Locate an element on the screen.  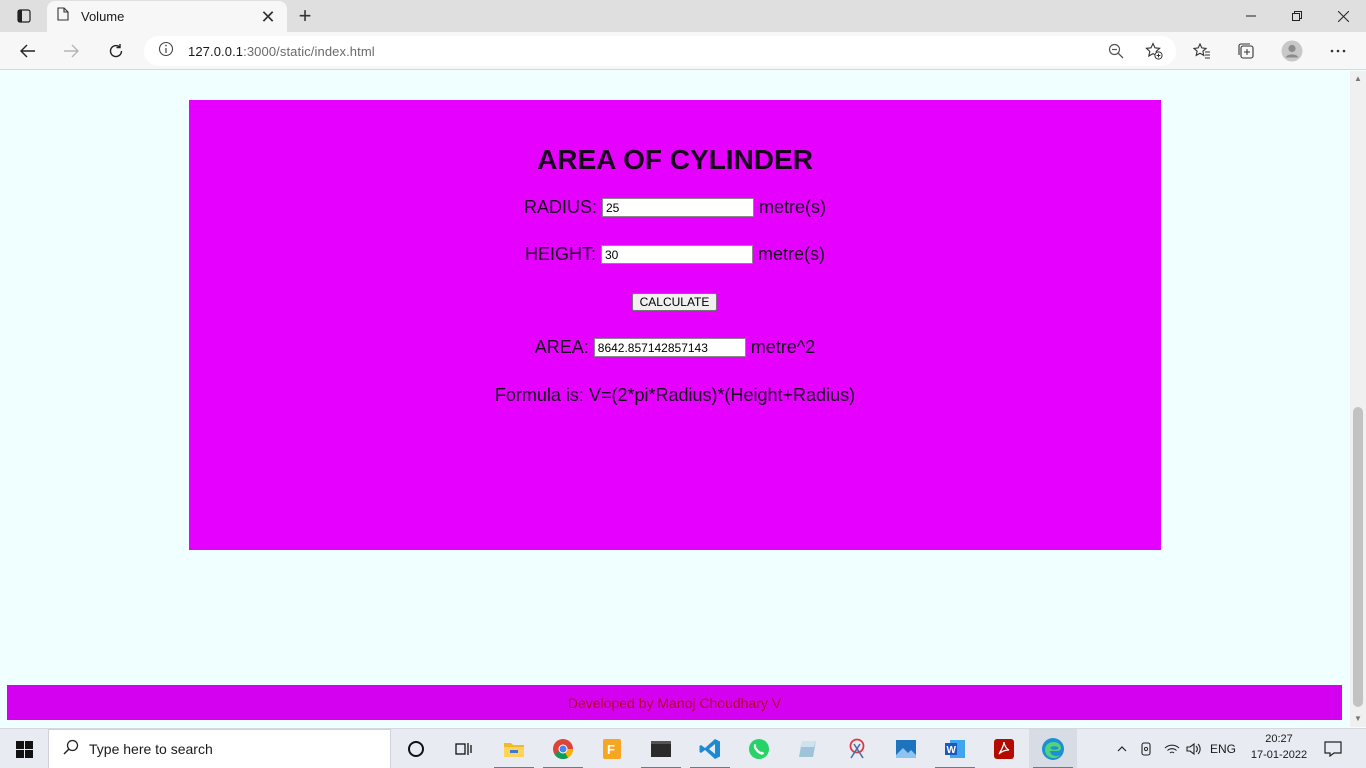
radius-unit: metre(s) is located at coordinates (792, 207).